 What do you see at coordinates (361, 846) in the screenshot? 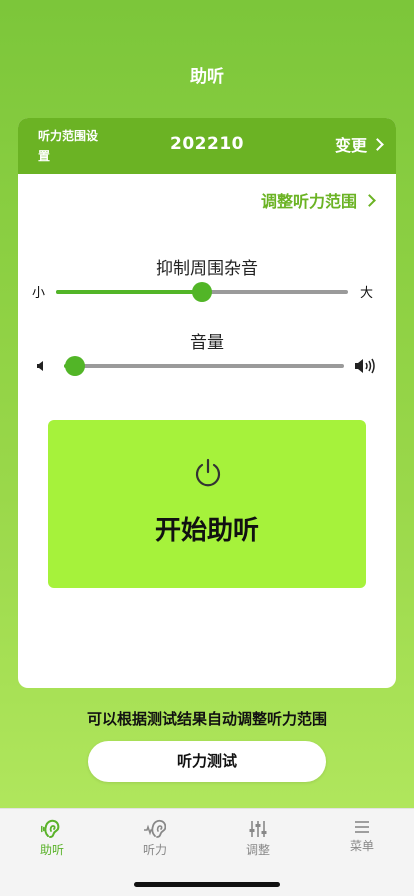
I see `tab-label: 菜单` at bounding box center [361, 846].